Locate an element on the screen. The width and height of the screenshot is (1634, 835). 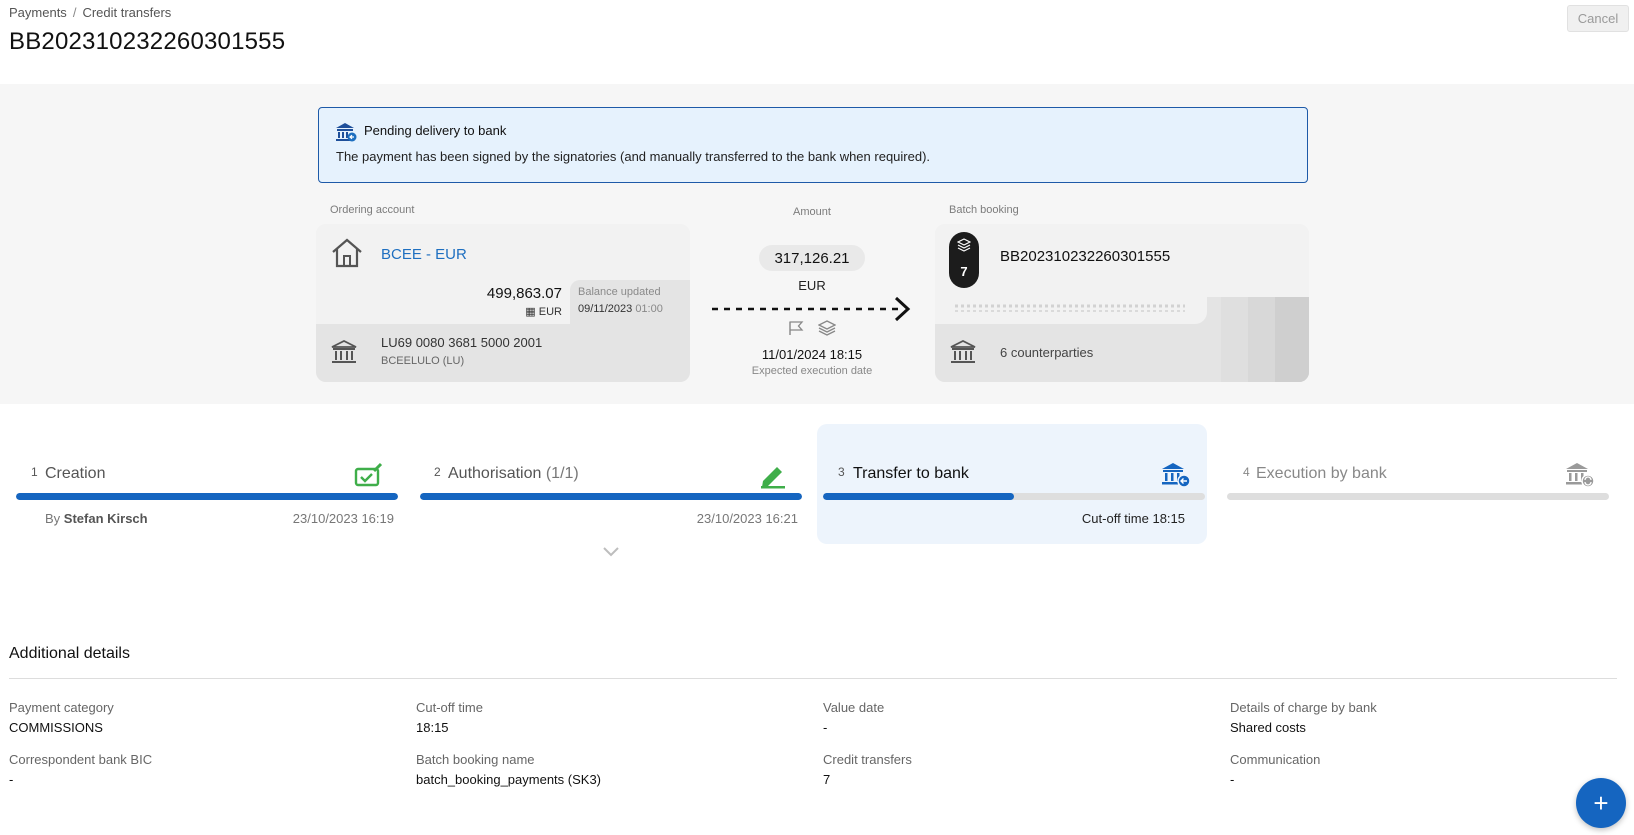
batch-booking-label: Batch booking is located at coordinates (984, 210).